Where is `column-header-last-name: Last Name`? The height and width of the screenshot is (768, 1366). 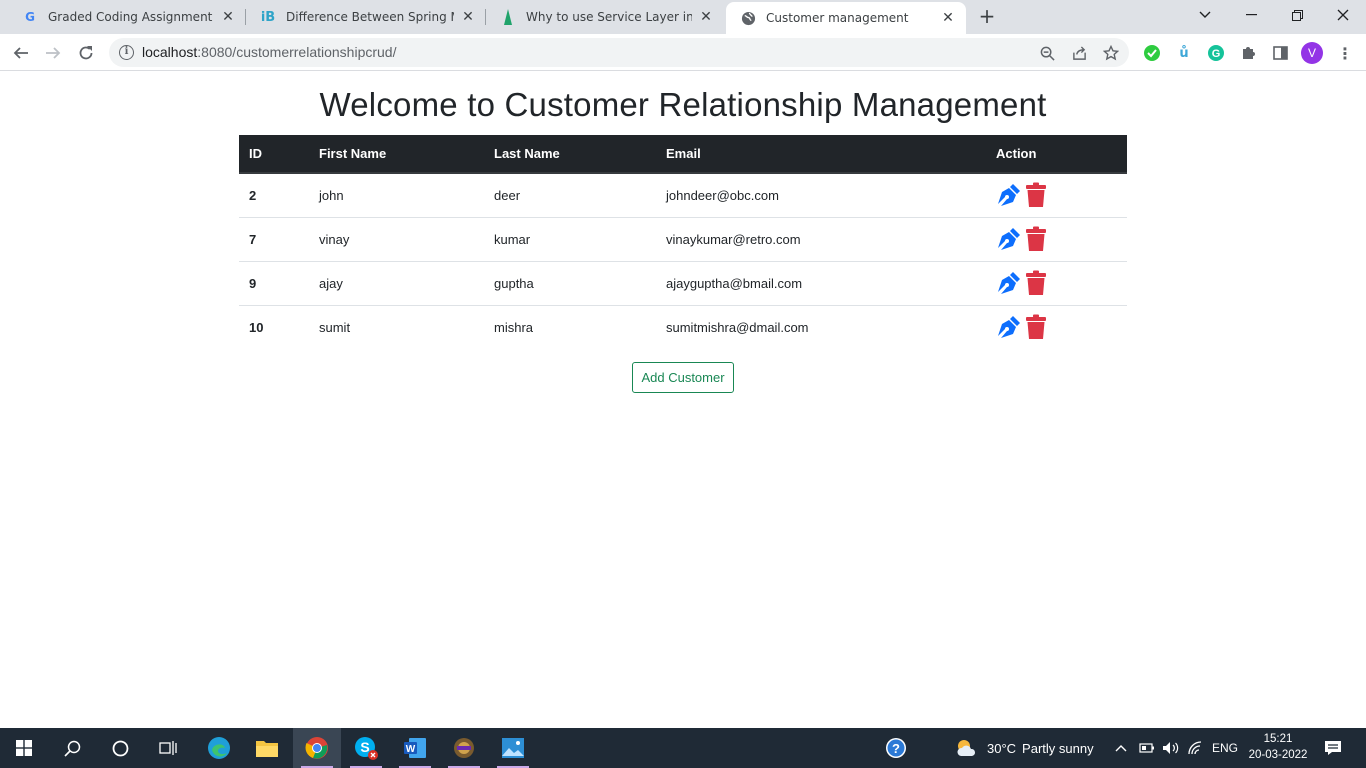
column-header-last-name: Last Name is located at coordinates (570, 154).